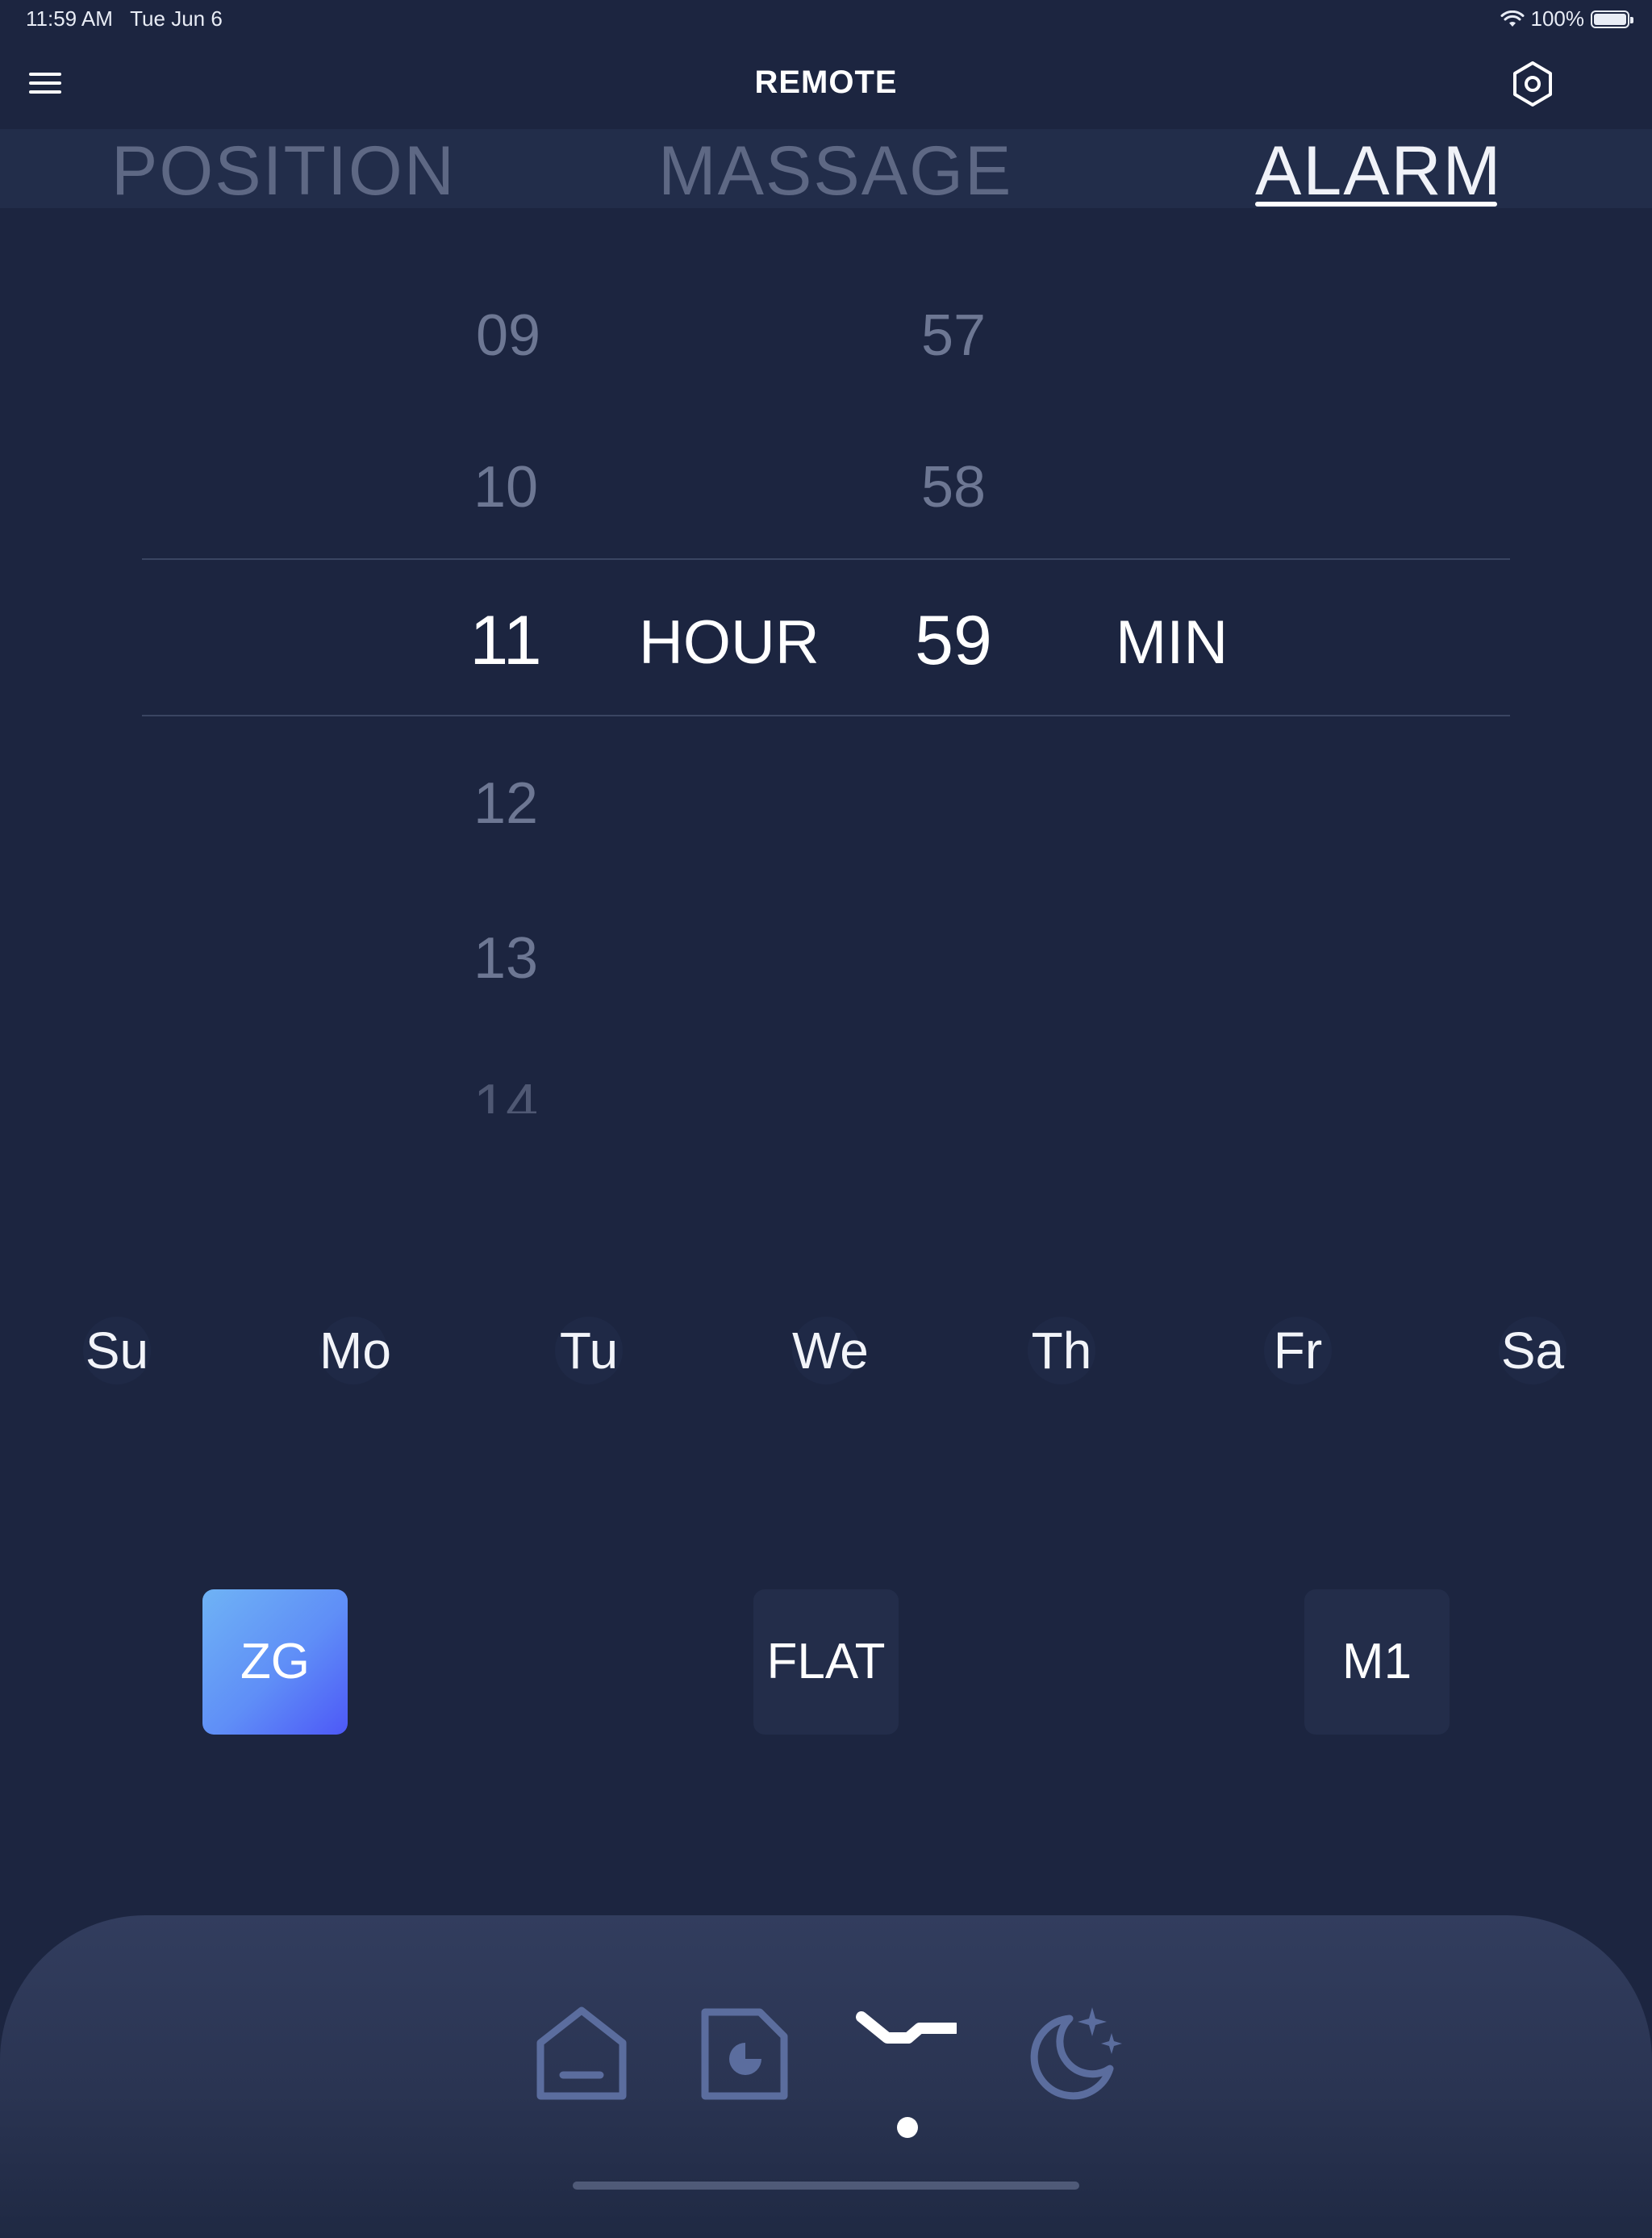 The image size is (1652, 2238). Describe the element at coordinates (125, 19) in the screenshot. I see `status-bar-datetime: 11:59 AM Tue Jun 6` at that location.